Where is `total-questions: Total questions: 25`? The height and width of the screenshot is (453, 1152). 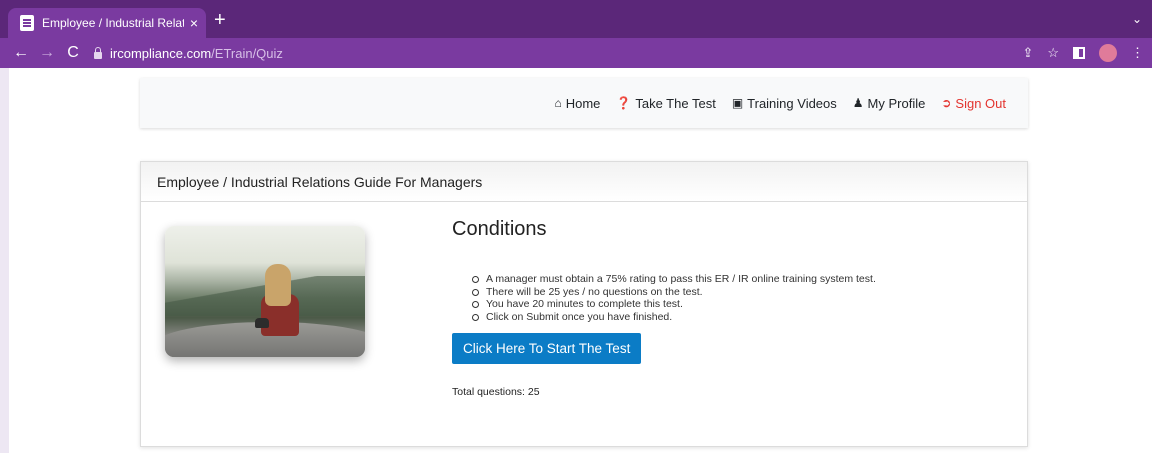 total-questions: Total questions: 25 is located at coordinates (496, 392).